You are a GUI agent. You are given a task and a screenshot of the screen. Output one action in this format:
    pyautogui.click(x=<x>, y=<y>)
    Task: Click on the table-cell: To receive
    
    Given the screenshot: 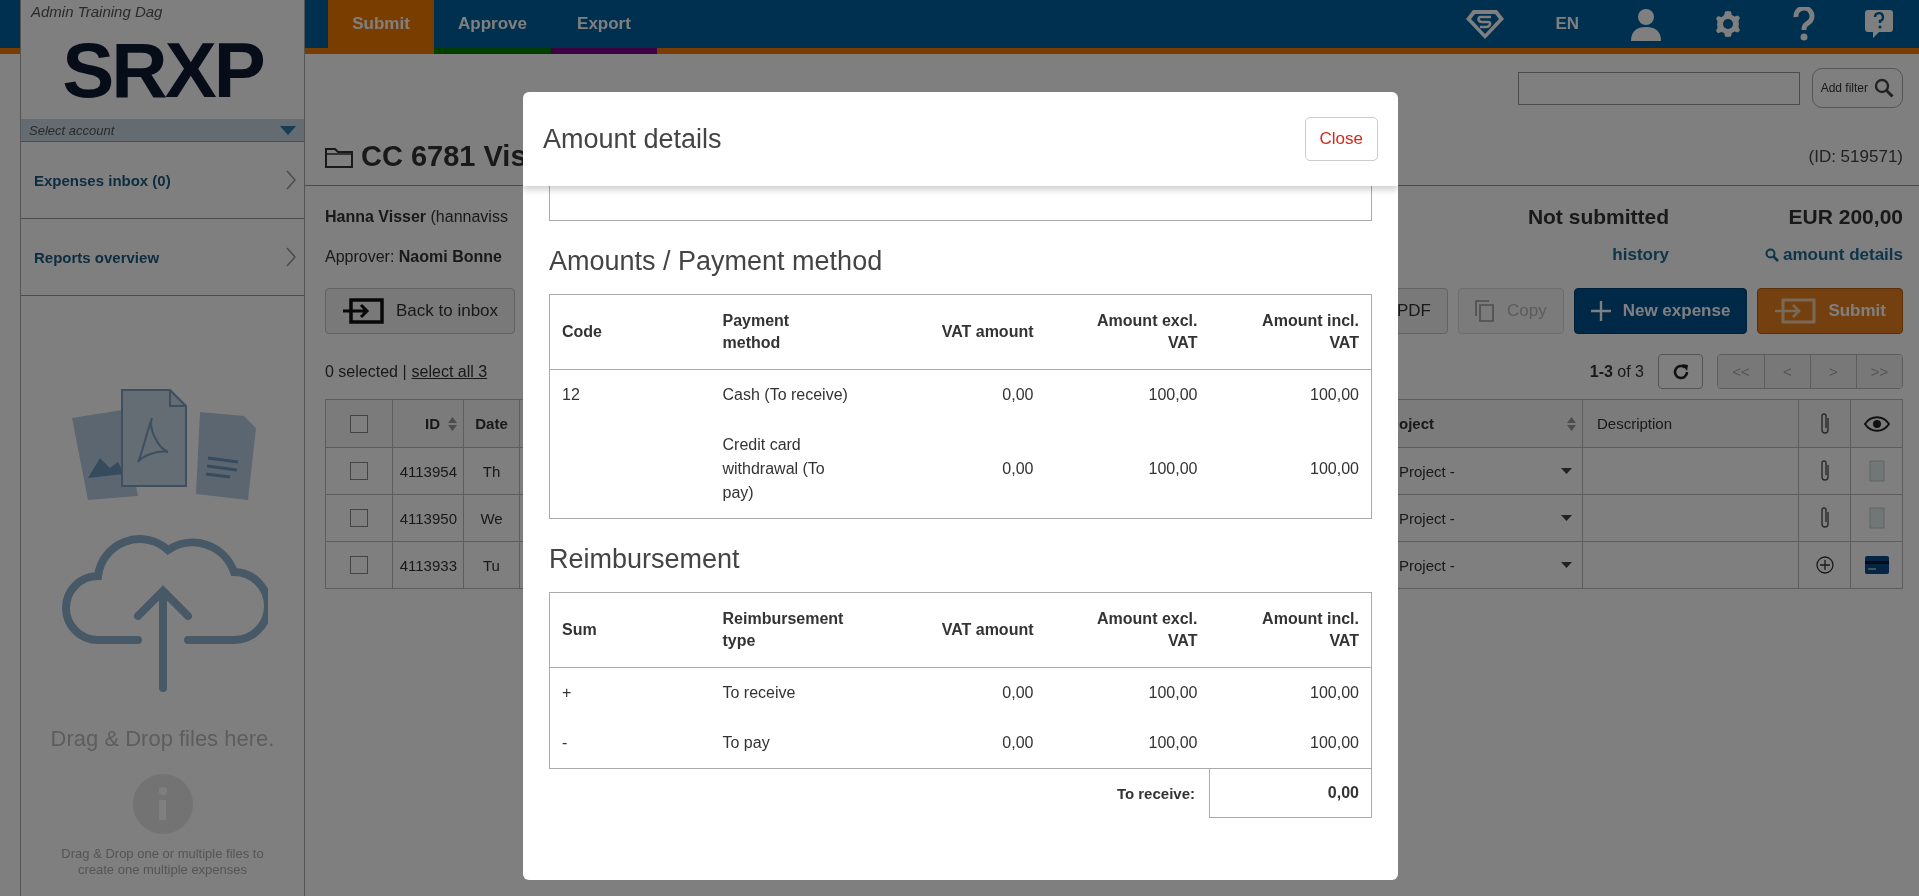 What is the action you would take?
    pyautogui.click(x=795, y=692)
    